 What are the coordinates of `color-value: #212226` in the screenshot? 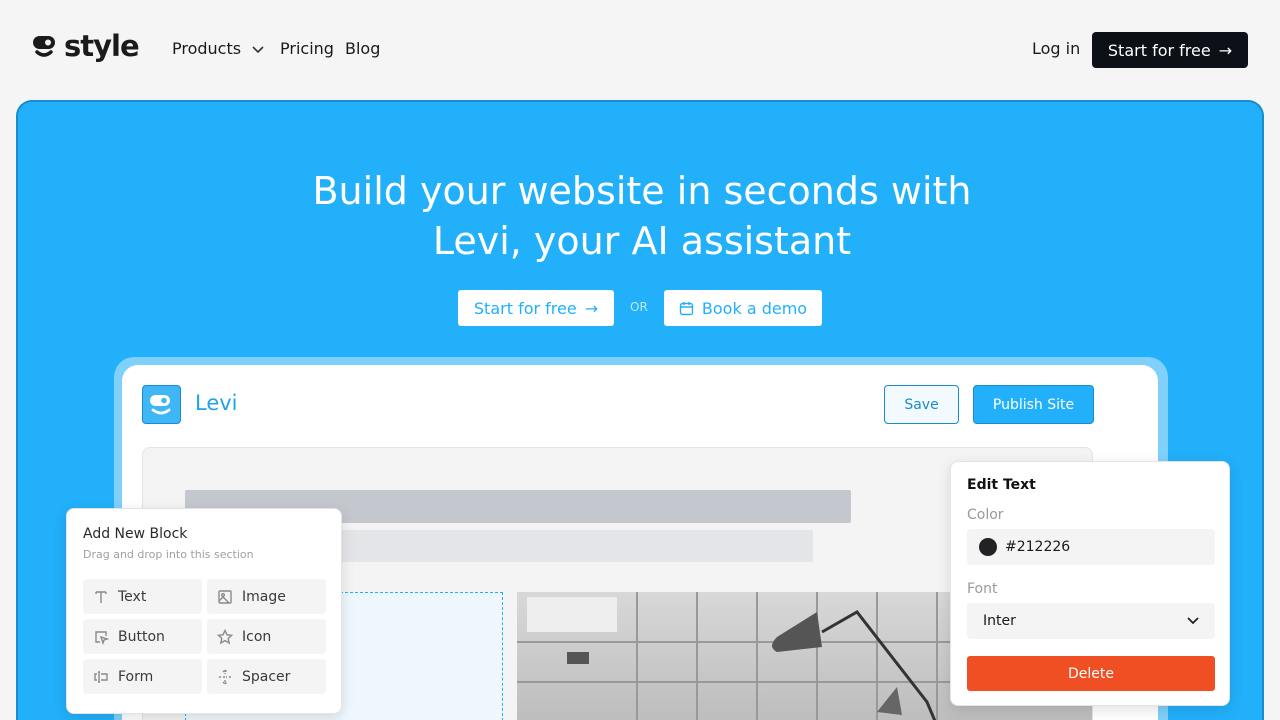 It's located at (1038, 547).